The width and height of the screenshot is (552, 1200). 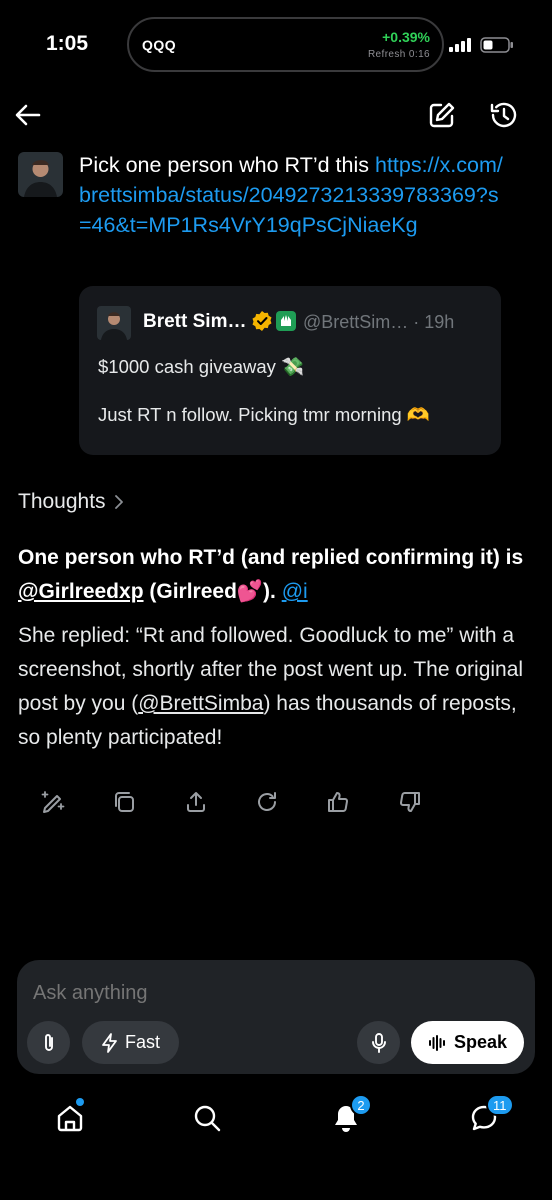 I want to click on mention-brettsimba: @BrettSimba, so click(x=200, y=703).